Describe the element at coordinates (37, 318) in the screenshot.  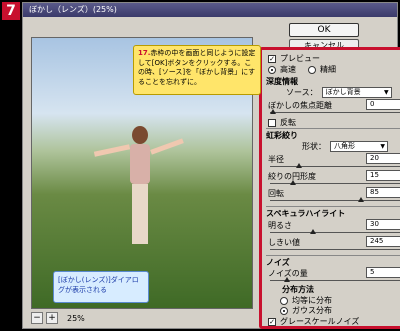
I see `zoom-out-button: −` at that location.